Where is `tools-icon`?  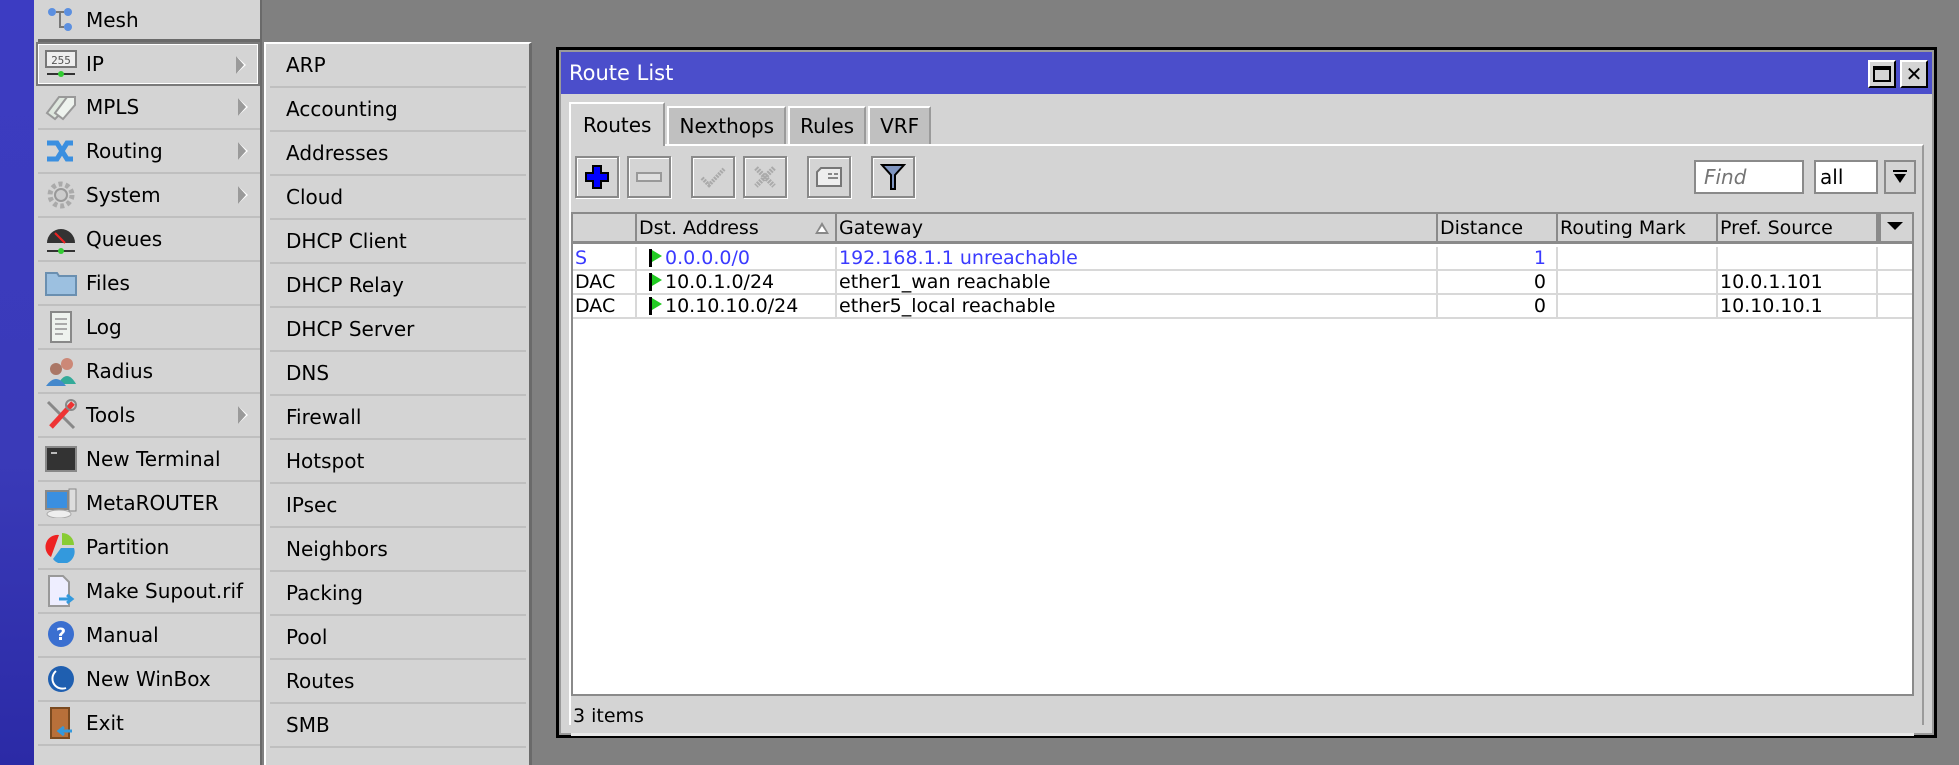 tools-icon is located at coordinates (61, 415).